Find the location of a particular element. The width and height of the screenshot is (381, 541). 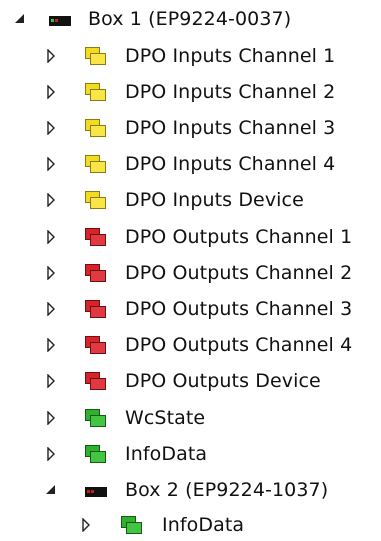

tree-item-label: DPO Outputs Channel 4 is located at coordinates (239, 345).